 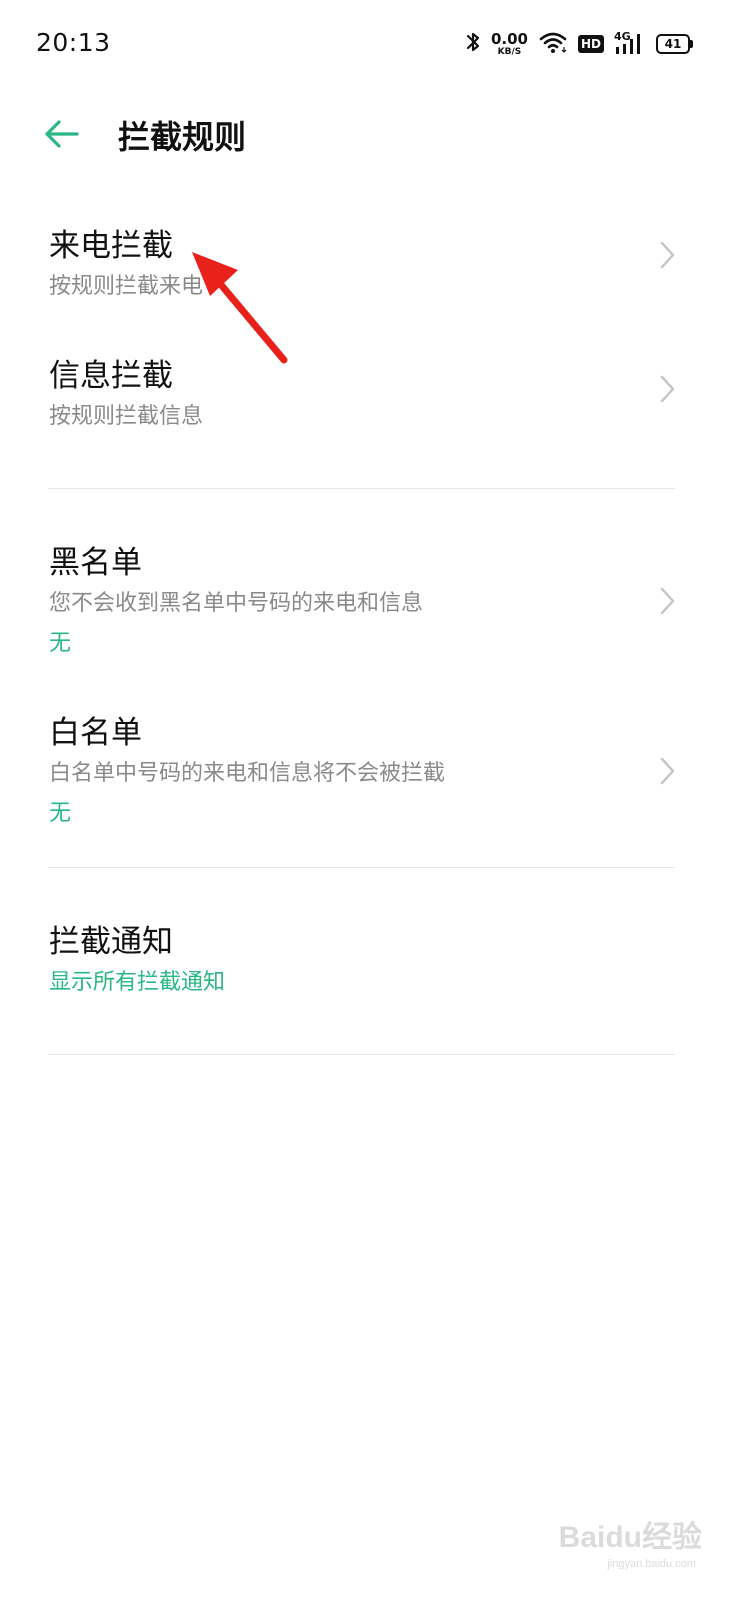 I want to click on baidu-watermark: Baidu经验 jingyan.baidu.com, so click(x=617, y=1542).